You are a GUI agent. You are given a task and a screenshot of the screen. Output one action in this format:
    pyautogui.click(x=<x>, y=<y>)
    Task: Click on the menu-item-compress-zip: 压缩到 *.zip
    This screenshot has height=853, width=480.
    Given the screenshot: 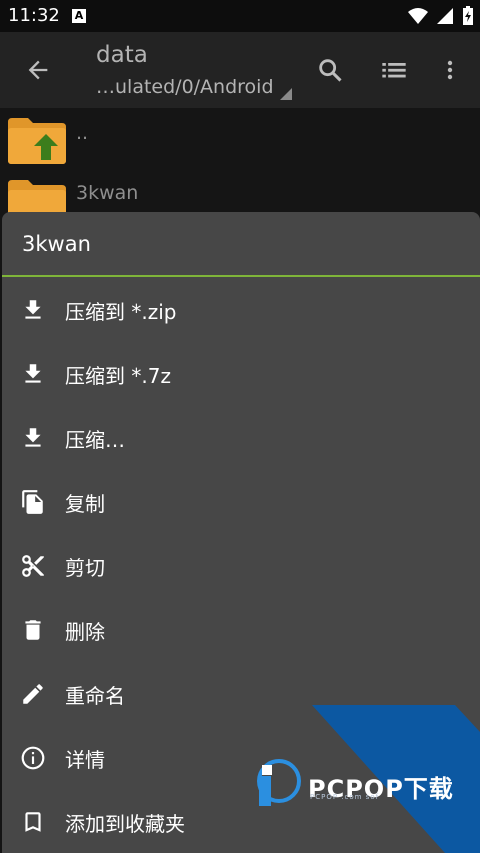 What is the action you would take?
    pyautogui.click(x=241, y=309)
    